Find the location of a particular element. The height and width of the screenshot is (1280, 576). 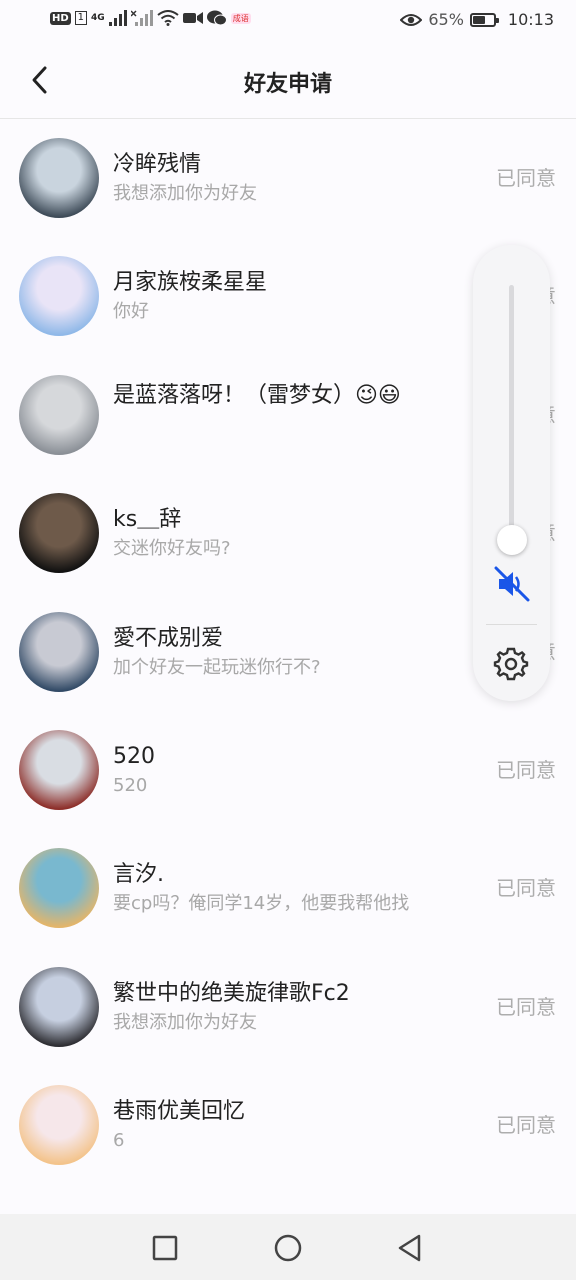

battery-level is located at coordinates (479, 19).